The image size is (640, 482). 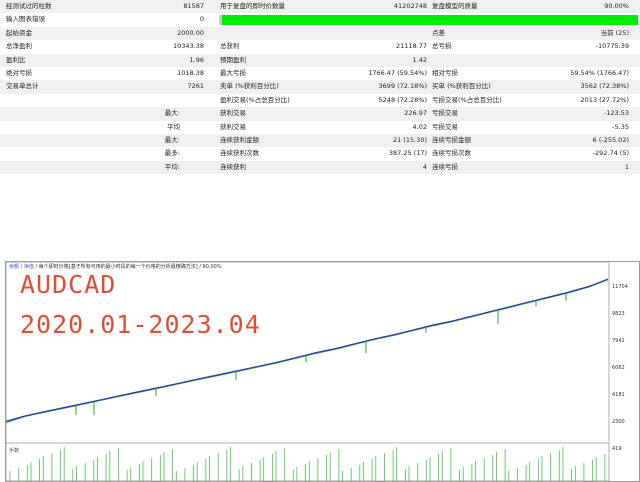 I want to click on label-col3: 连续亏损次数, so click(x=451, y=153).